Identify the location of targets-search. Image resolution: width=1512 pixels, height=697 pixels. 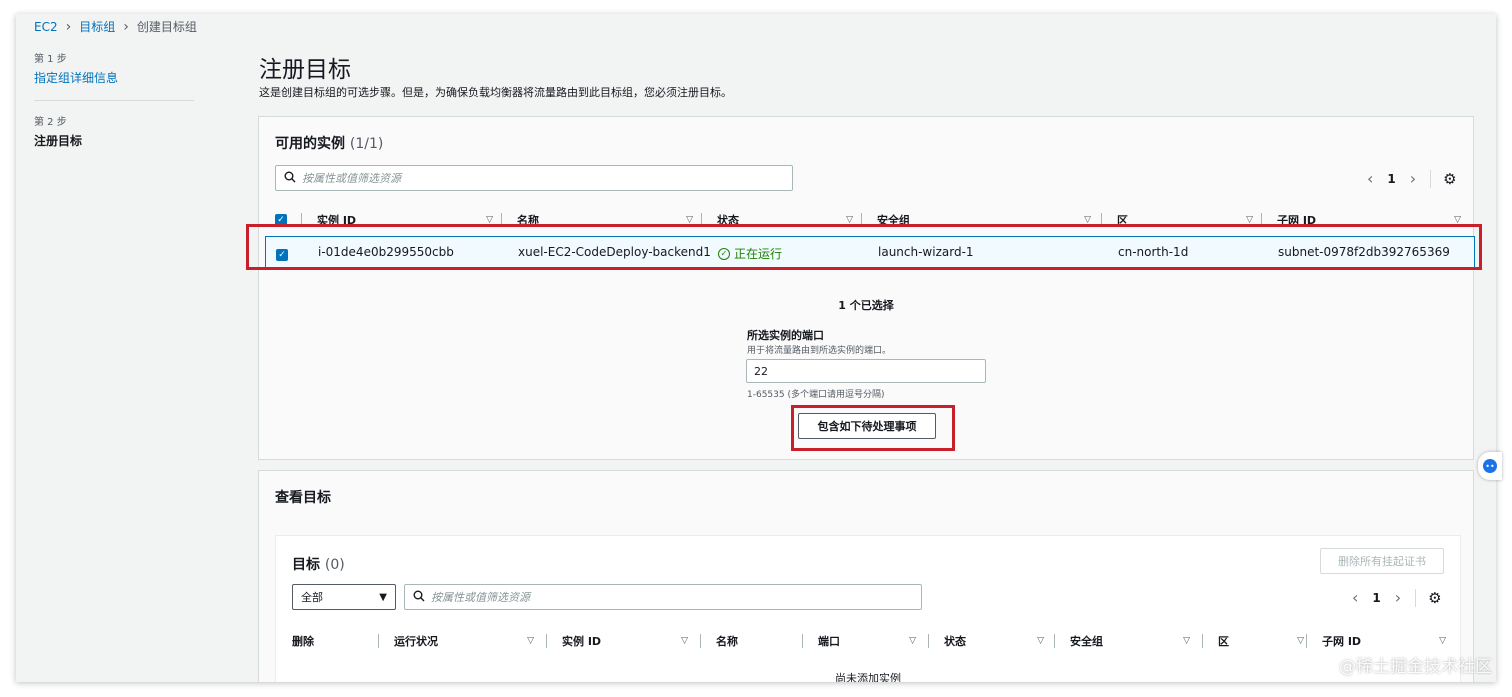
(663, 597).